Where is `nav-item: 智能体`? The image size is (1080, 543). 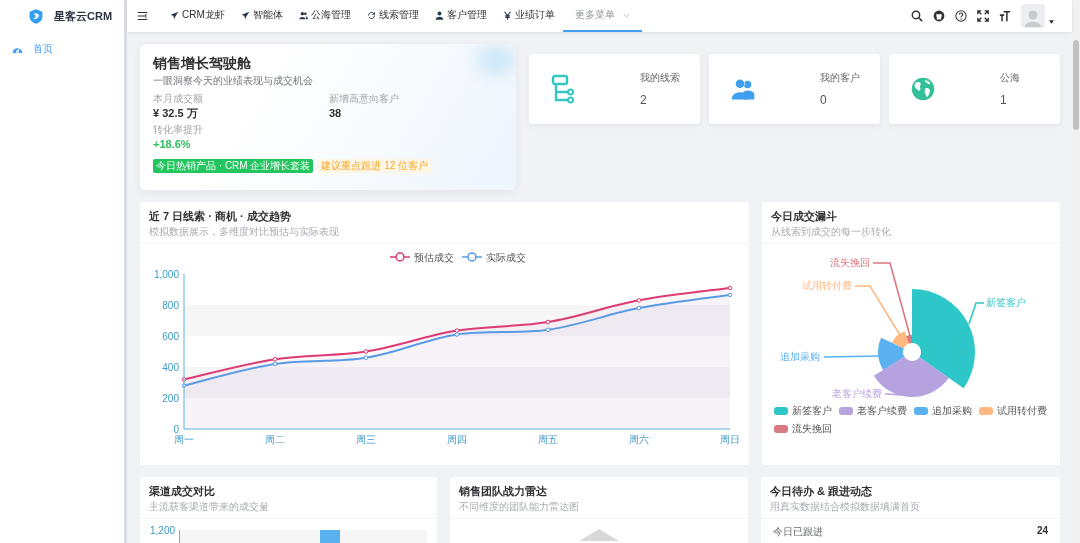
nav-item: 智能体 is located at coordinates (261, 16).